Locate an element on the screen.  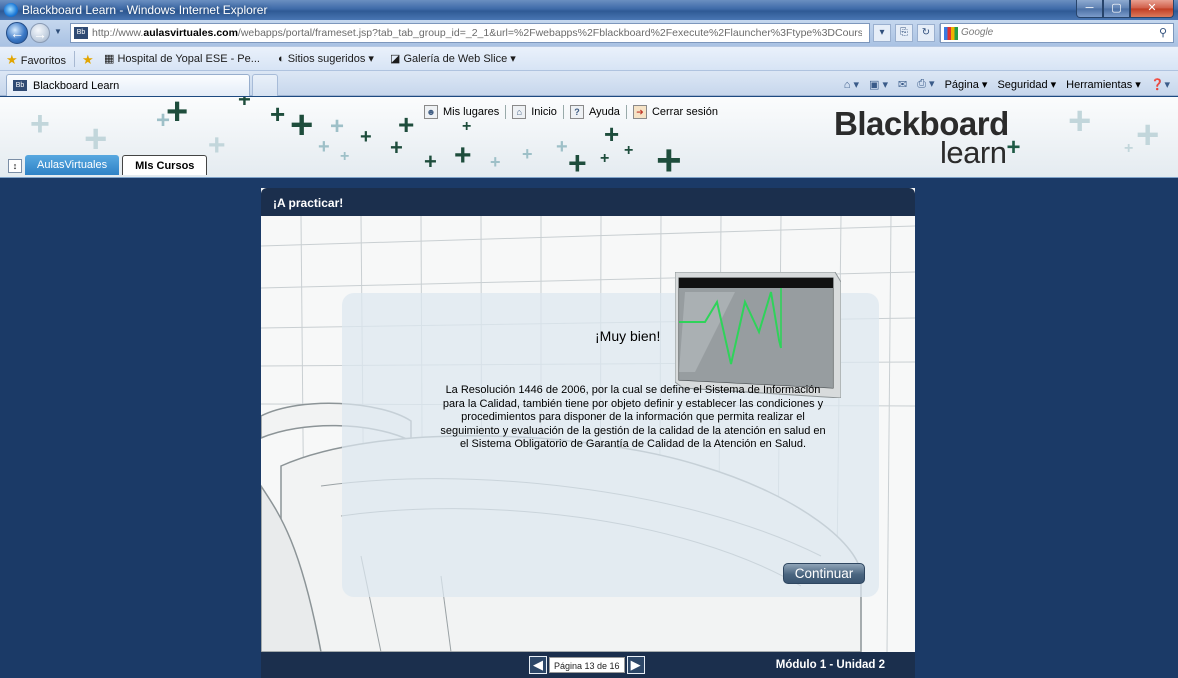
tab-label: Blackboard Learn is located at coordinates (76, 86).